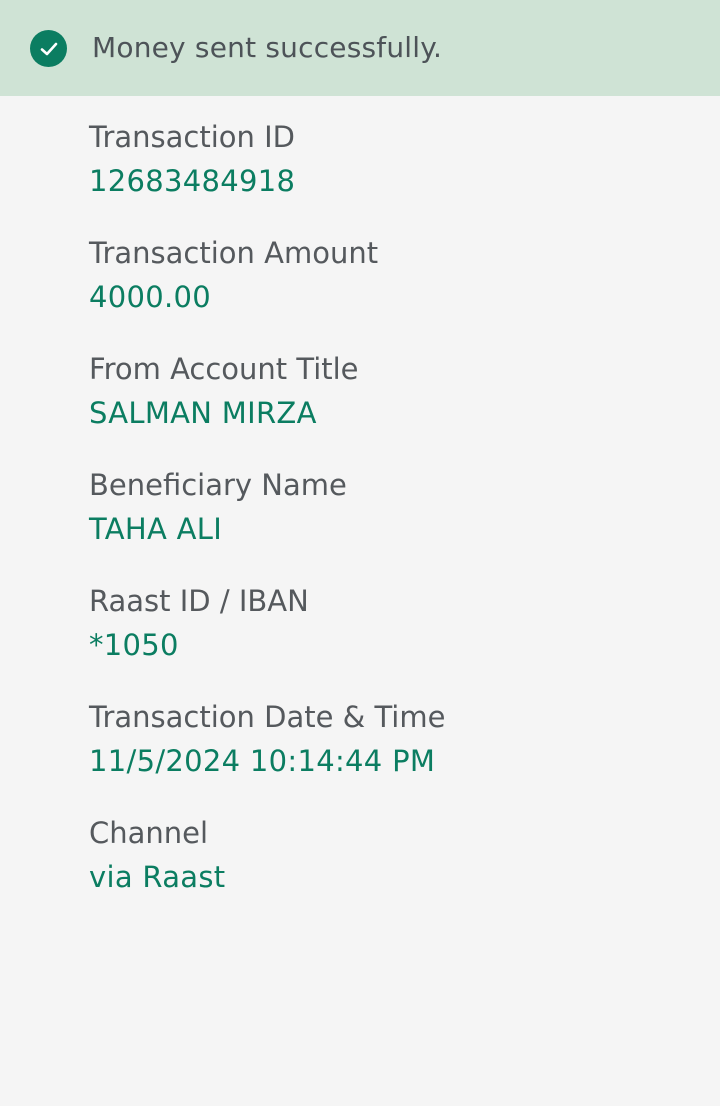 This screenshot has height=1106, width=720. What do you see at coordinates (389, 640) in the screenshot?
I see `raast-id-iban-field: Raast ID / IBAN *1050` at bounding box center [389, 640].